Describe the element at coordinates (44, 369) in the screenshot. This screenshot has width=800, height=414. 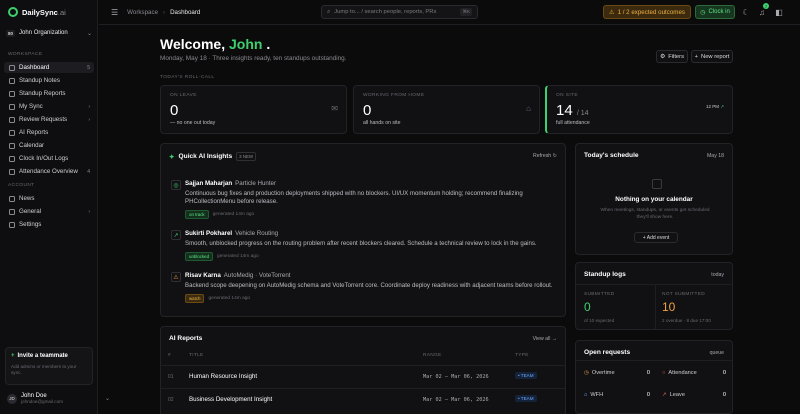
I see `invite-description: Add admins or members to your sync.` at that location.